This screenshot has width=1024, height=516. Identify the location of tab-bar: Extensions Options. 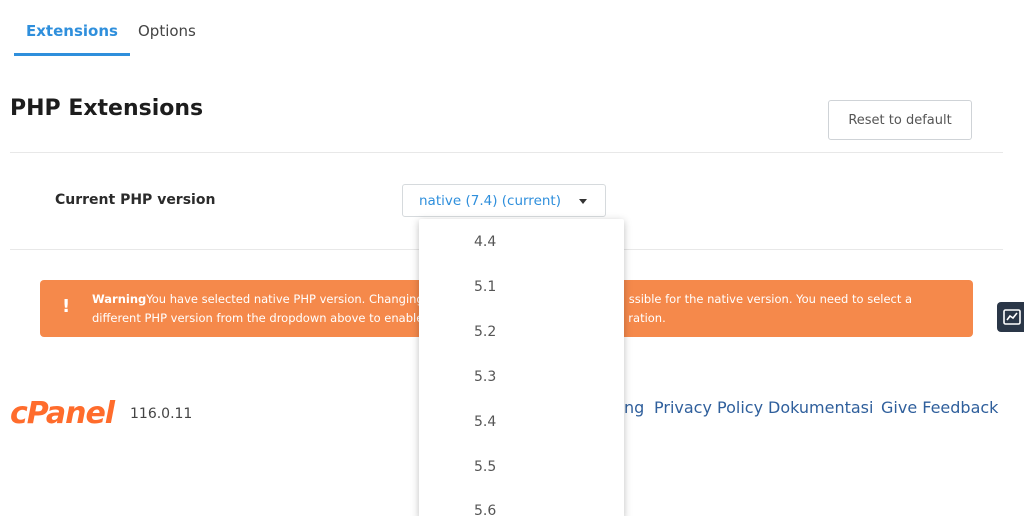
(496, 28).